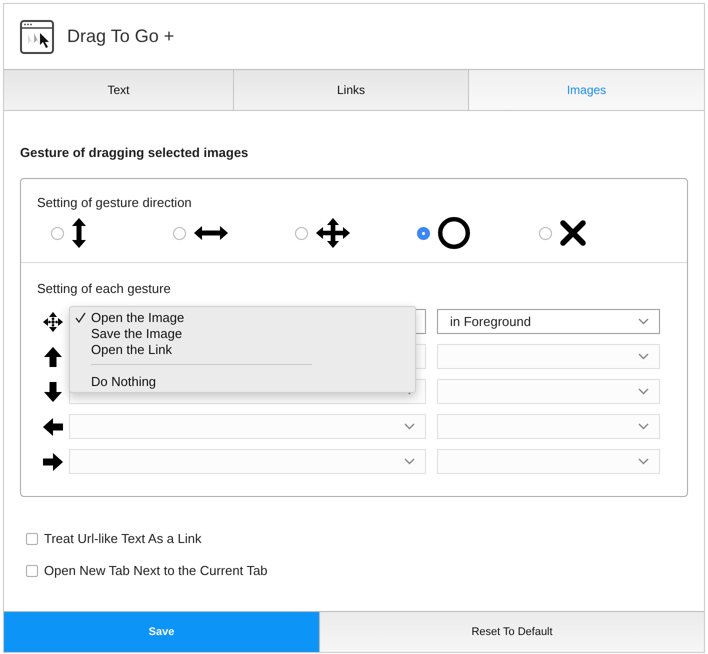 This screenshot has width=708, height=654. I want to click on section-heading: Gesture of dragging selected images, so click(135, 152).